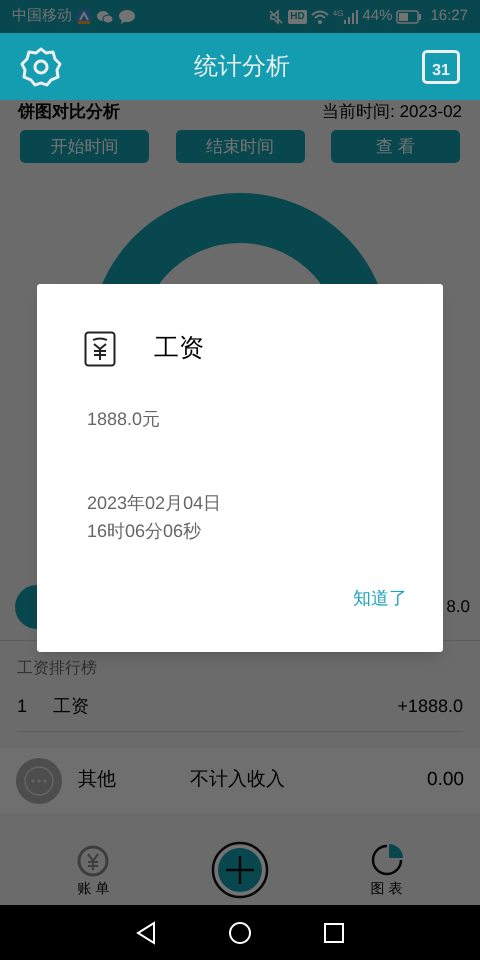  Describe the element at coordinates (240, 932) in the screenshot. I see `home-icon` at that location.